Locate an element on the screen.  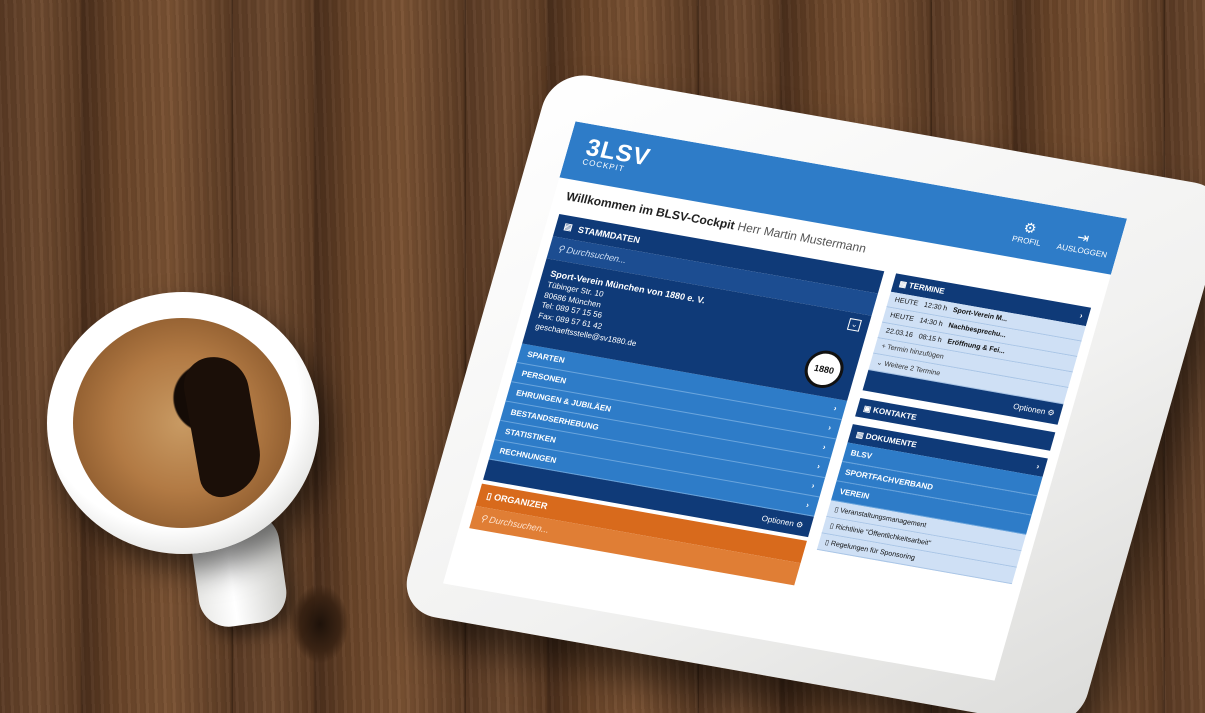
doc-group-label: BLSV is located at coordinates (861, 454).